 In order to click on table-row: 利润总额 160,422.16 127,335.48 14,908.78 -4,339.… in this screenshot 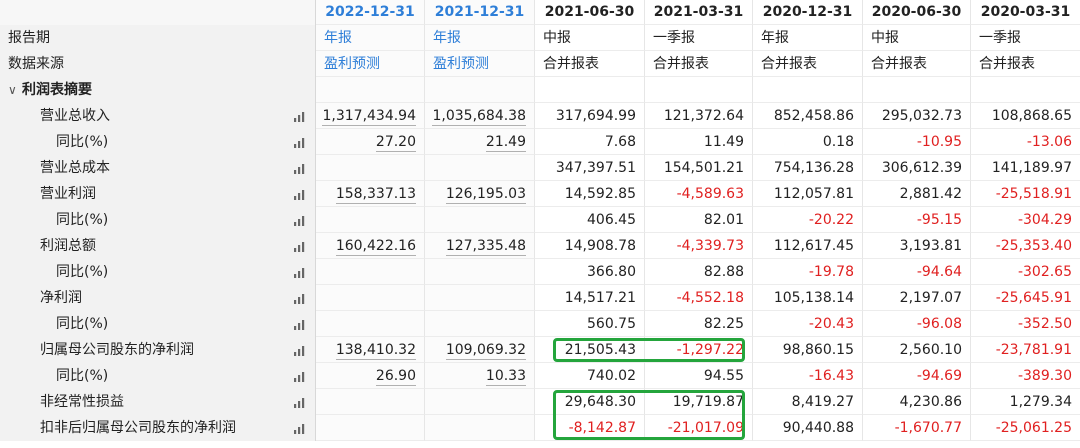, I will do `click(540, 246)`.